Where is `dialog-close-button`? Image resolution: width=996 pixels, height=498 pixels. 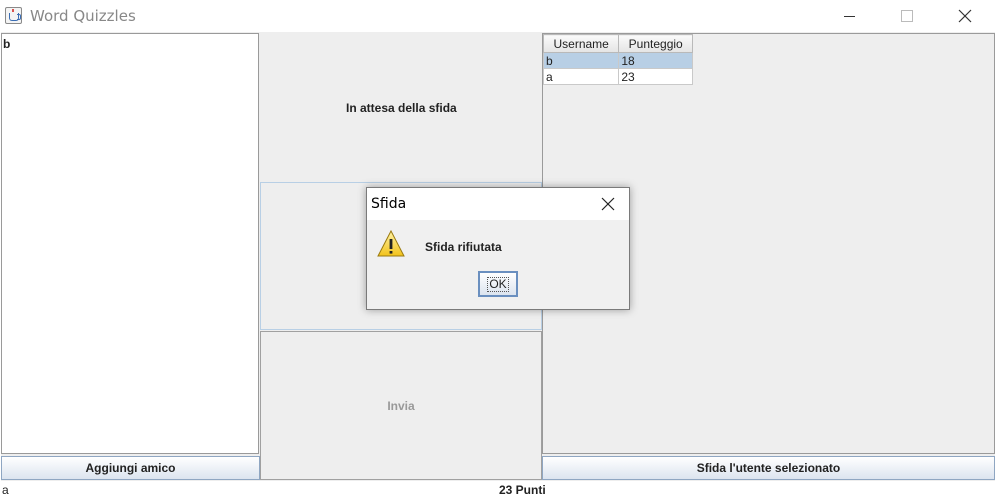
dialog-close-button is located at coordinates (608, 204).